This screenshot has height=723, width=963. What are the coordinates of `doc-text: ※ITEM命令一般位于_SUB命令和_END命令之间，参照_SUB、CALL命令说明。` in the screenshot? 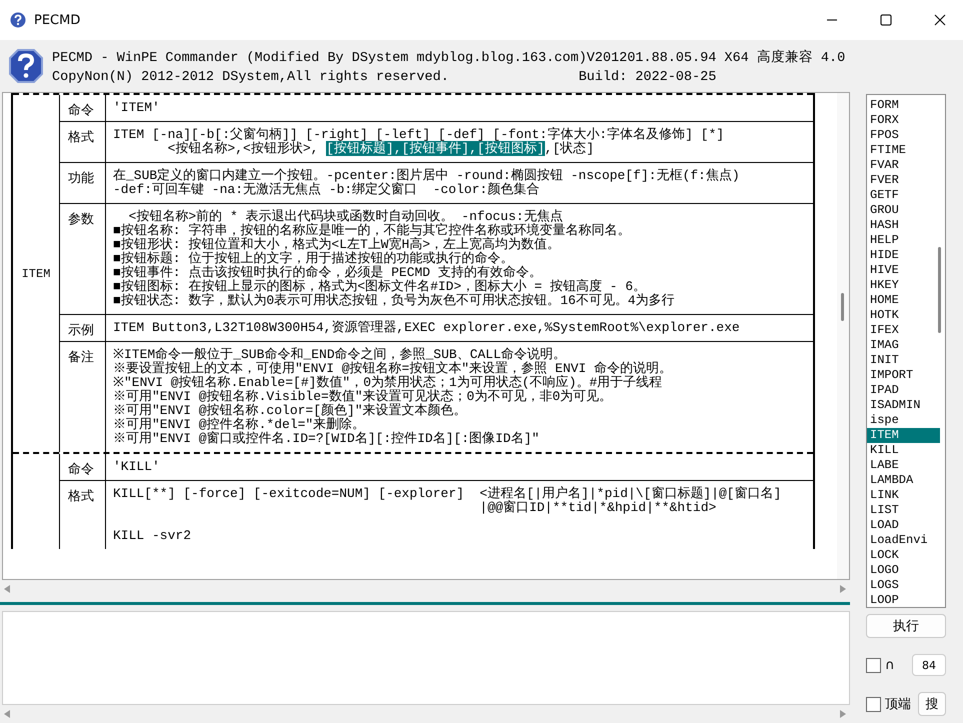 It's located at (339, 354).